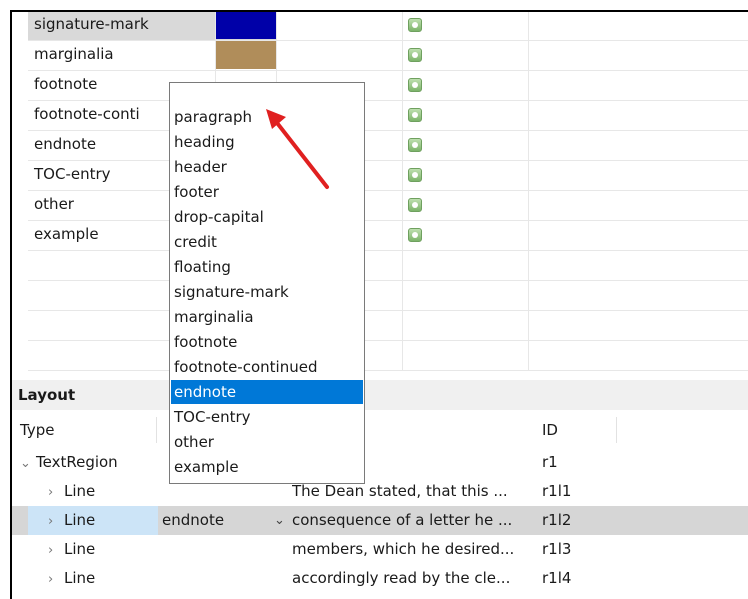 The height and width of the screenshot is (599, 748). I want to click on tree-row-id: r1l4, so click(557, 578).